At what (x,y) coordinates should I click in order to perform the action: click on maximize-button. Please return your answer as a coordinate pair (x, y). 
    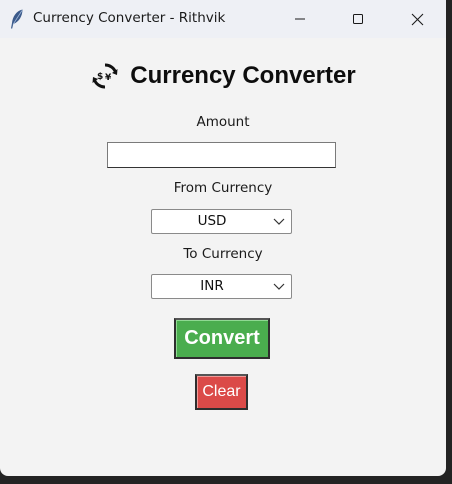
    Looking at the image, I should click on (358, 19).